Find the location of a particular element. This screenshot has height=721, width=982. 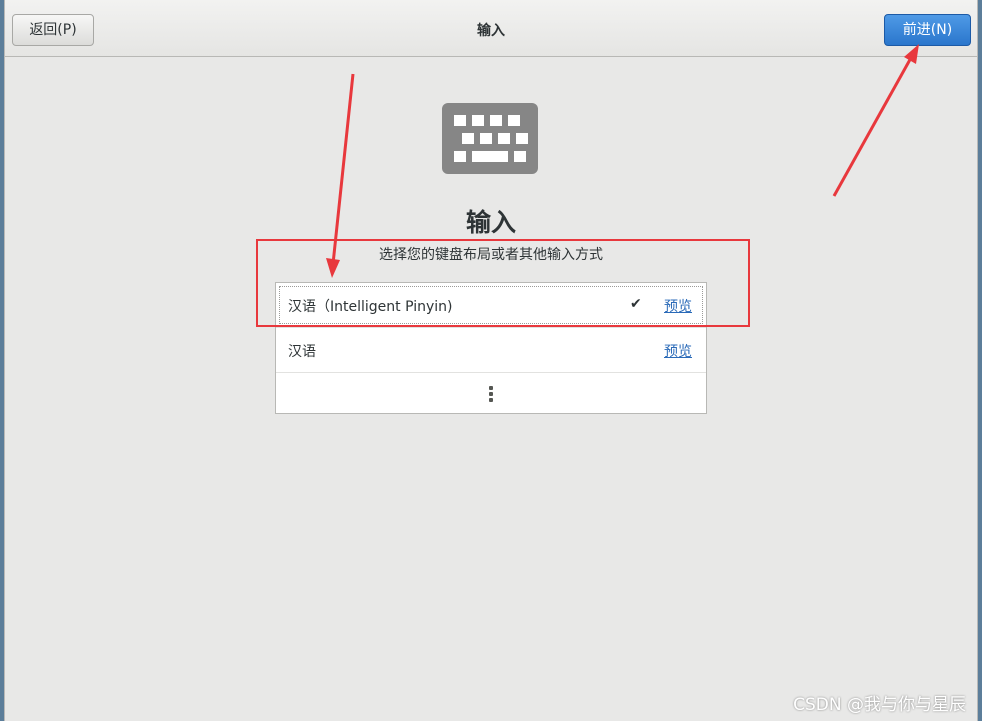

page-title: 输入 is located at coordinates (490, 222).